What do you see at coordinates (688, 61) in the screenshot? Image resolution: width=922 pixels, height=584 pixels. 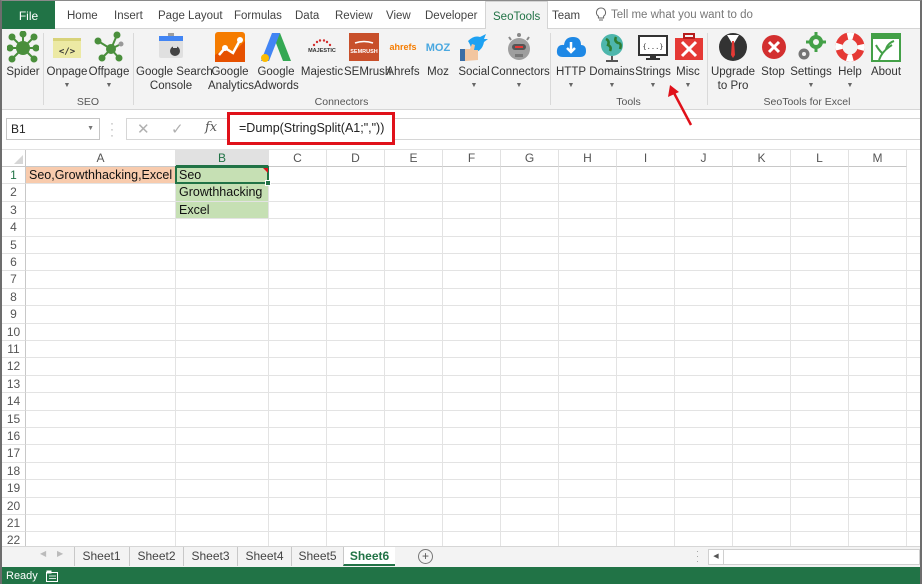 I see `misc-button: Misc ▼` at bounding box center [688, 61].